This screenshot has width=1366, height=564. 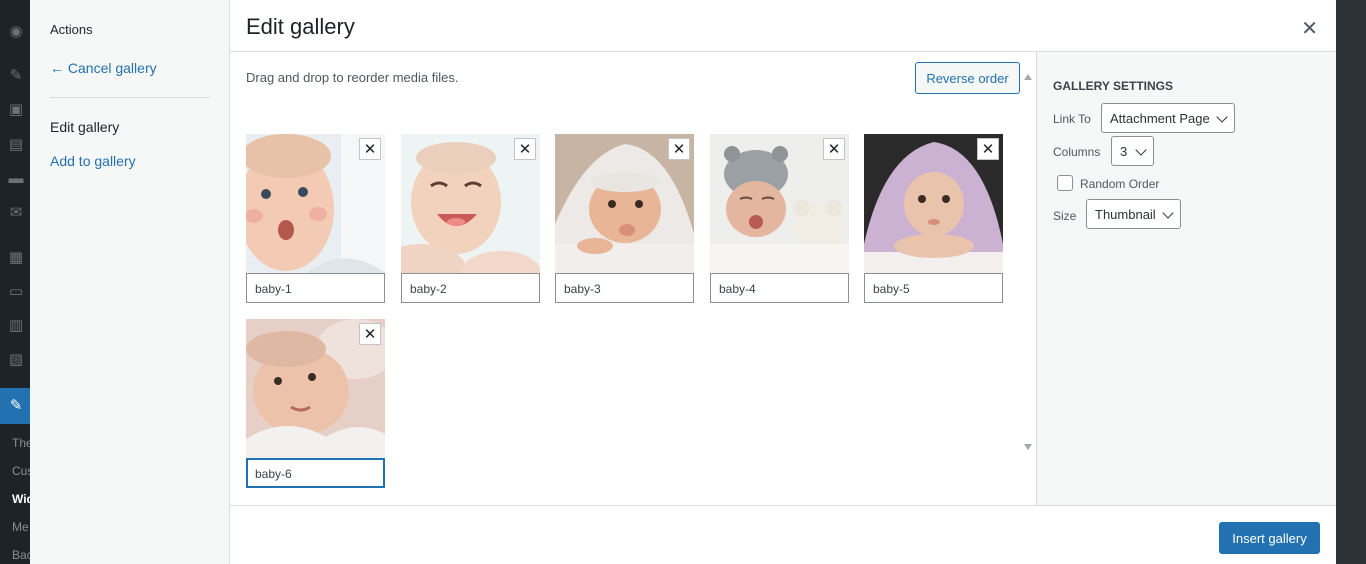 I want to click on admin-menu-item-themes: The, so click(x=21, y=443).